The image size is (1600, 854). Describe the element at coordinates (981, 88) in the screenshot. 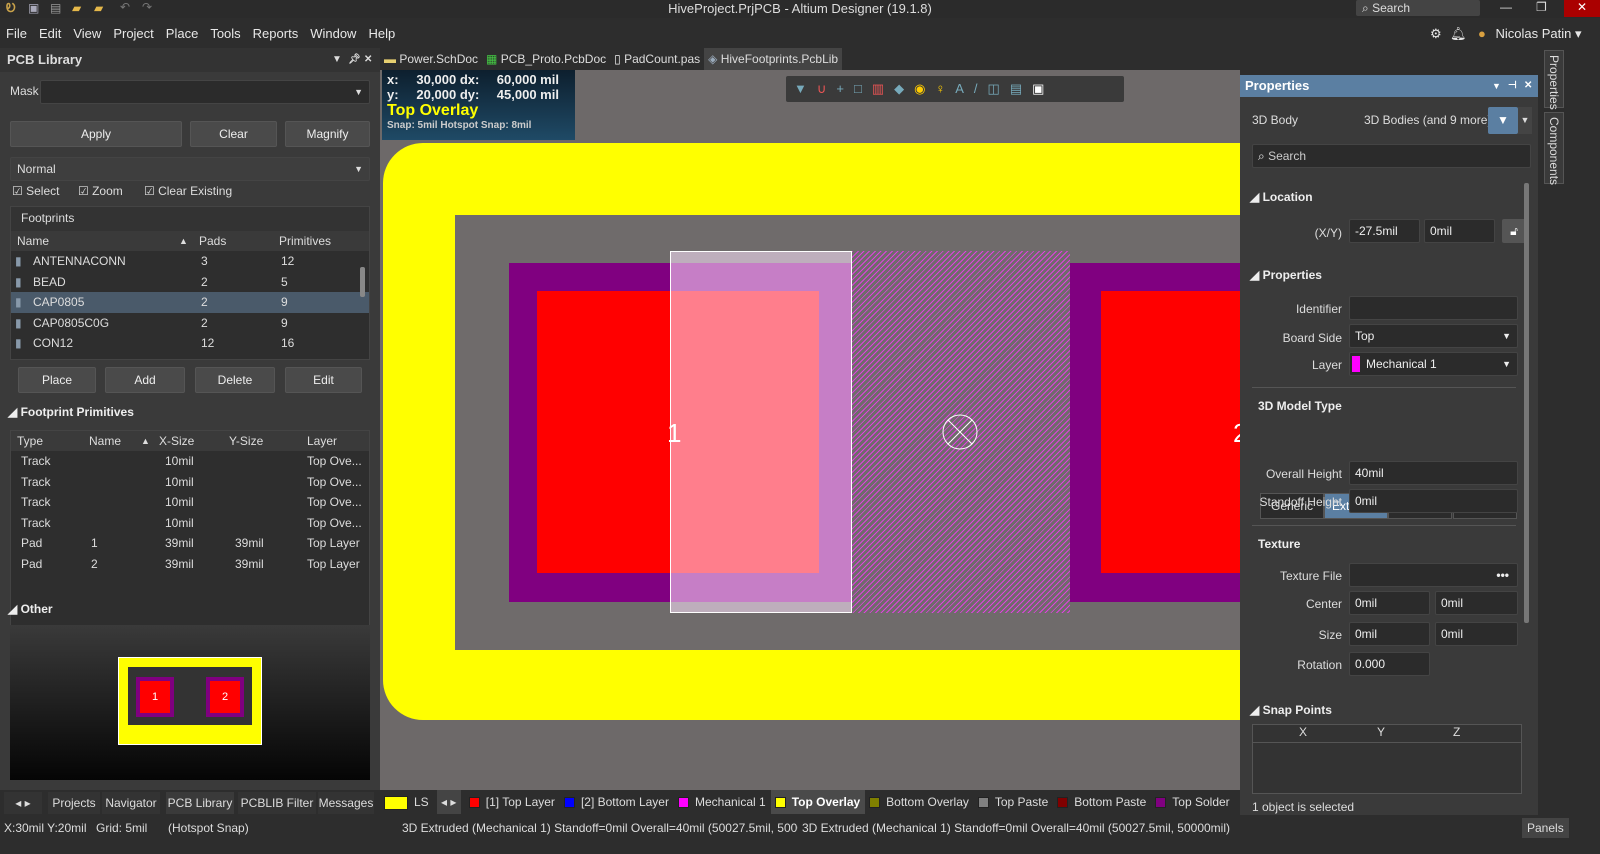

I see `line-icon: /` at that location.